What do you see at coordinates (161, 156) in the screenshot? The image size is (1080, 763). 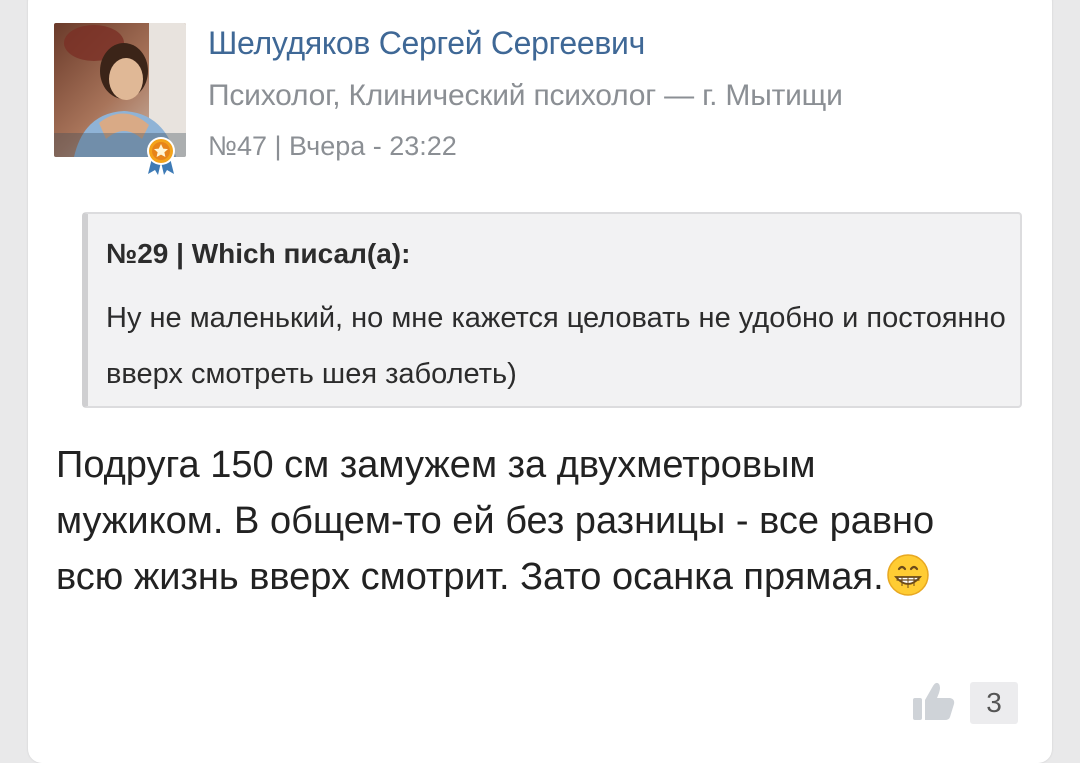 I see `medal-icon` at bounding box center [161, 156].